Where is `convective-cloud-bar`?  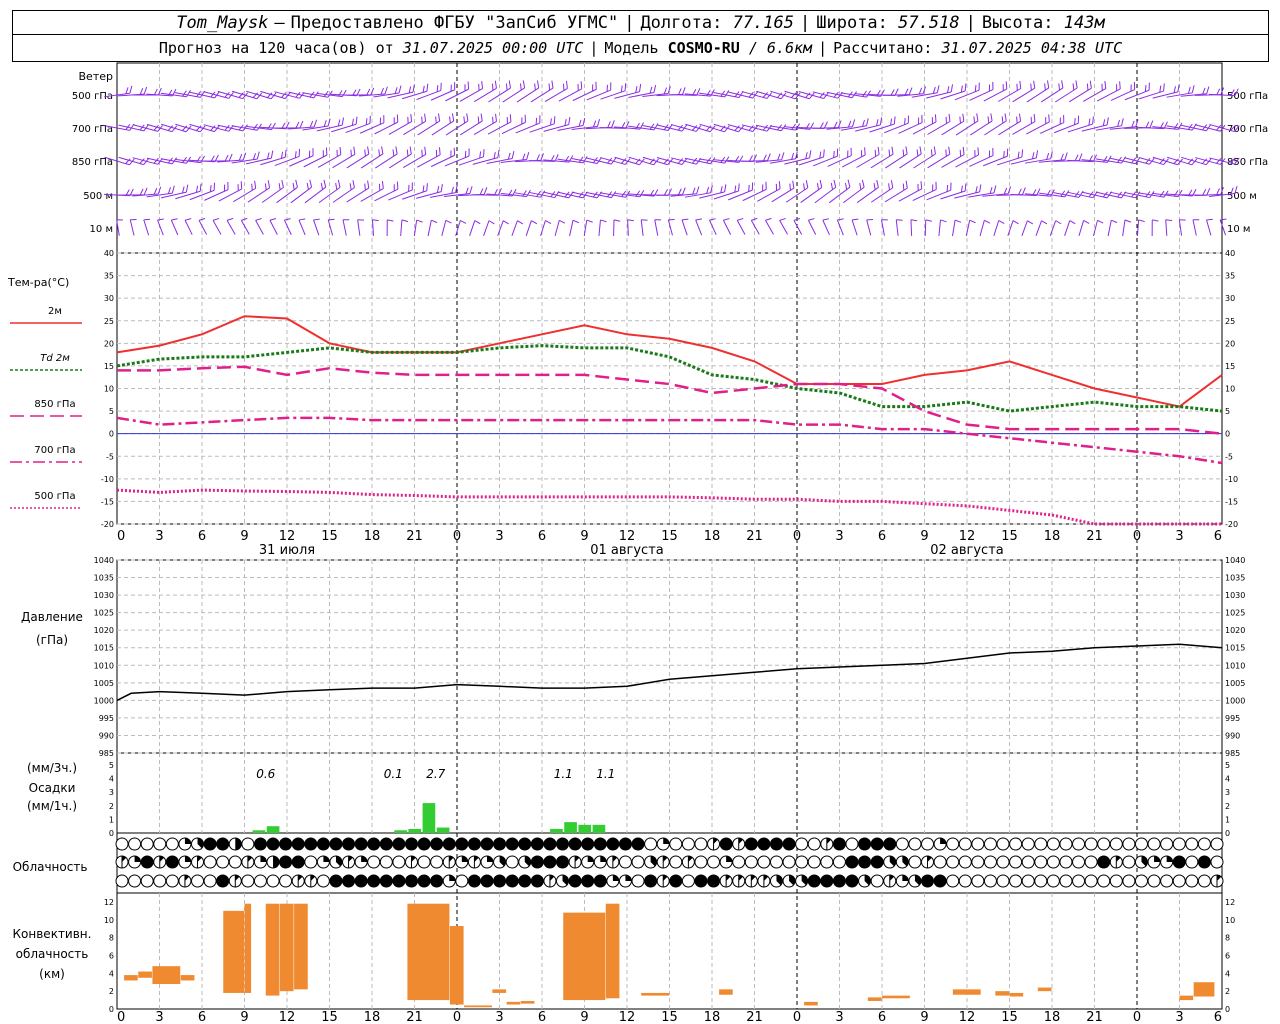 convective-cloud-bar is located at coordinates (499, 991).